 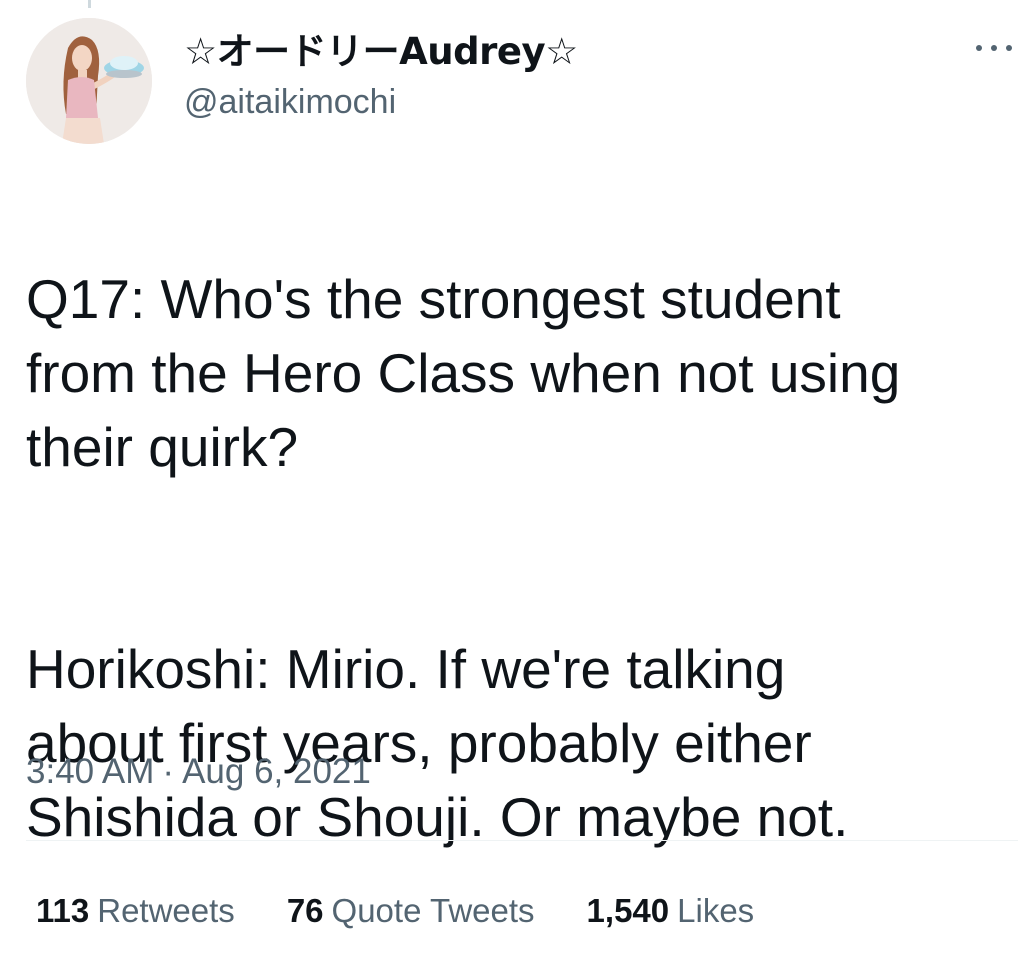 I want to click on profile-photo-icon, so click(x=89, y=81).